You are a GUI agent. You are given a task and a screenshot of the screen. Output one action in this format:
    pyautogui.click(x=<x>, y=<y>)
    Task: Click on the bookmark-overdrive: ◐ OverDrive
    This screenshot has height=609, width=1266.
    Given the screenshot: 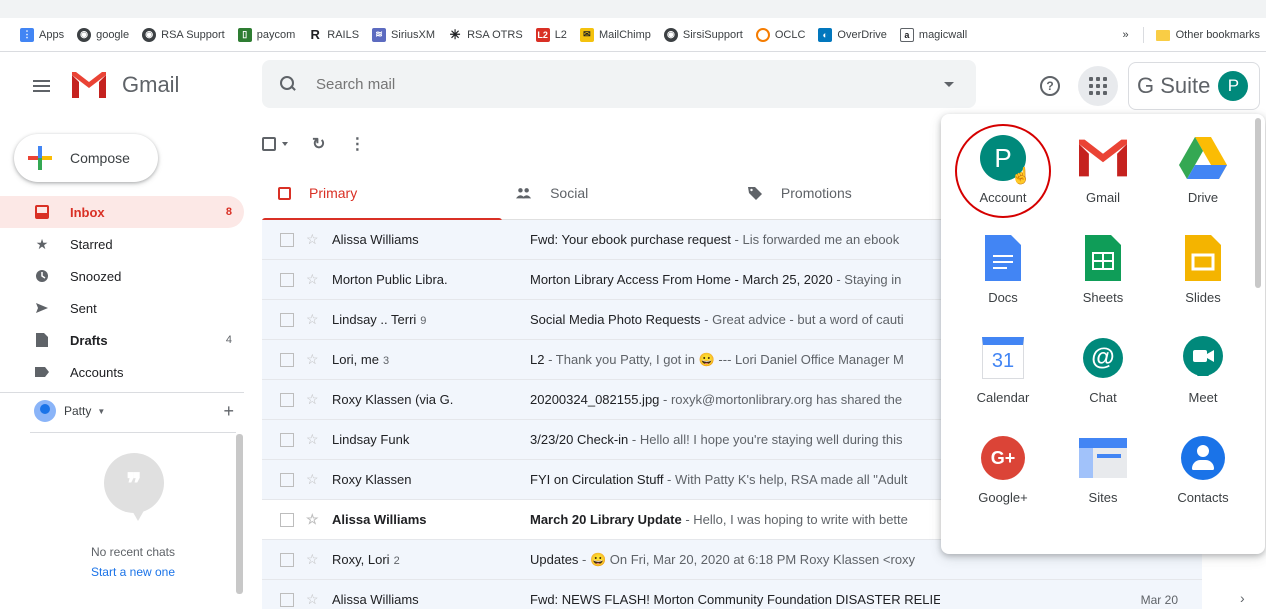 What is the action you would take?
    pyautogui.click(x=852, y=34)
    